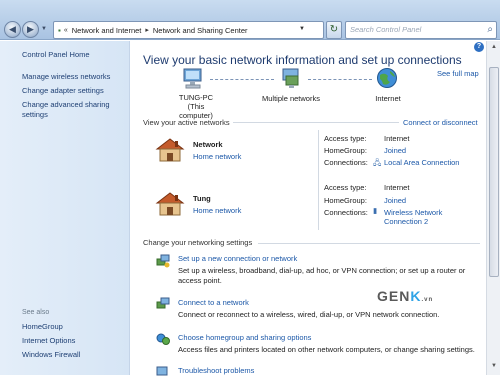 Image resolution: width=500 pixels, height=378 pixels. I want to click on troubleshoot-link: Troubleshoot problems, so click(216, 370).